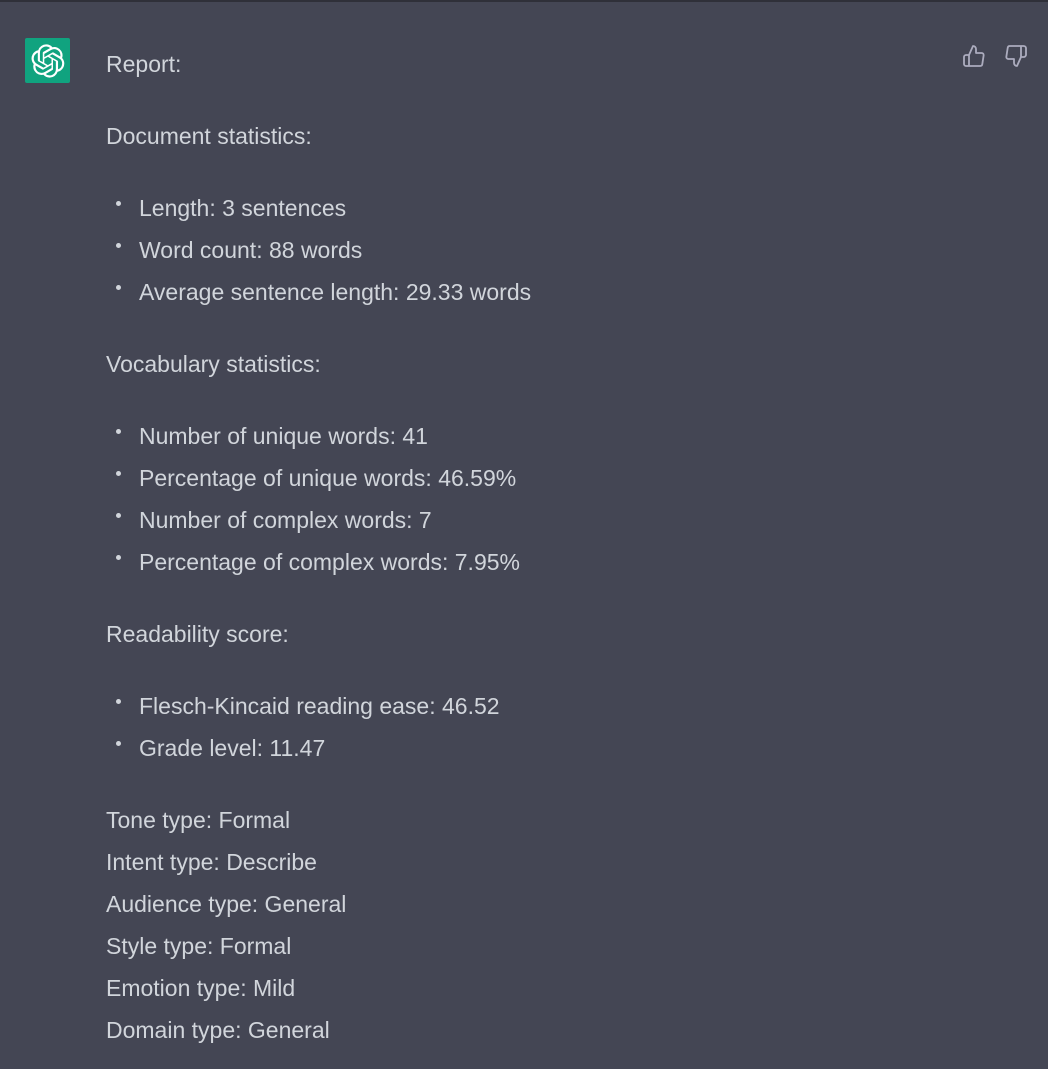 The image size is (1048, 1069). Describe the element at coordinates (218, 1030) in the screenshot. I see `domain-type: Domain type: General` at that location.